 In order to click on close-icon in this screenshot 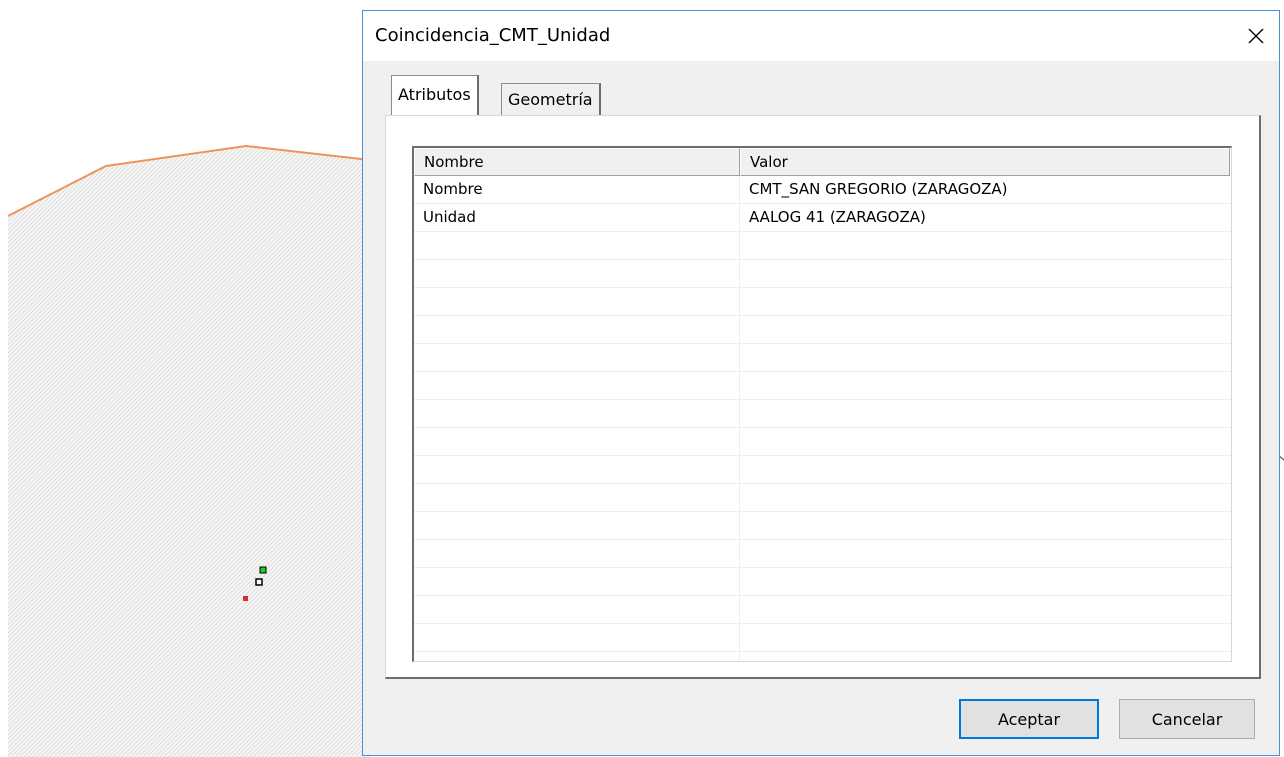, I will do `click(1256, 36)`.